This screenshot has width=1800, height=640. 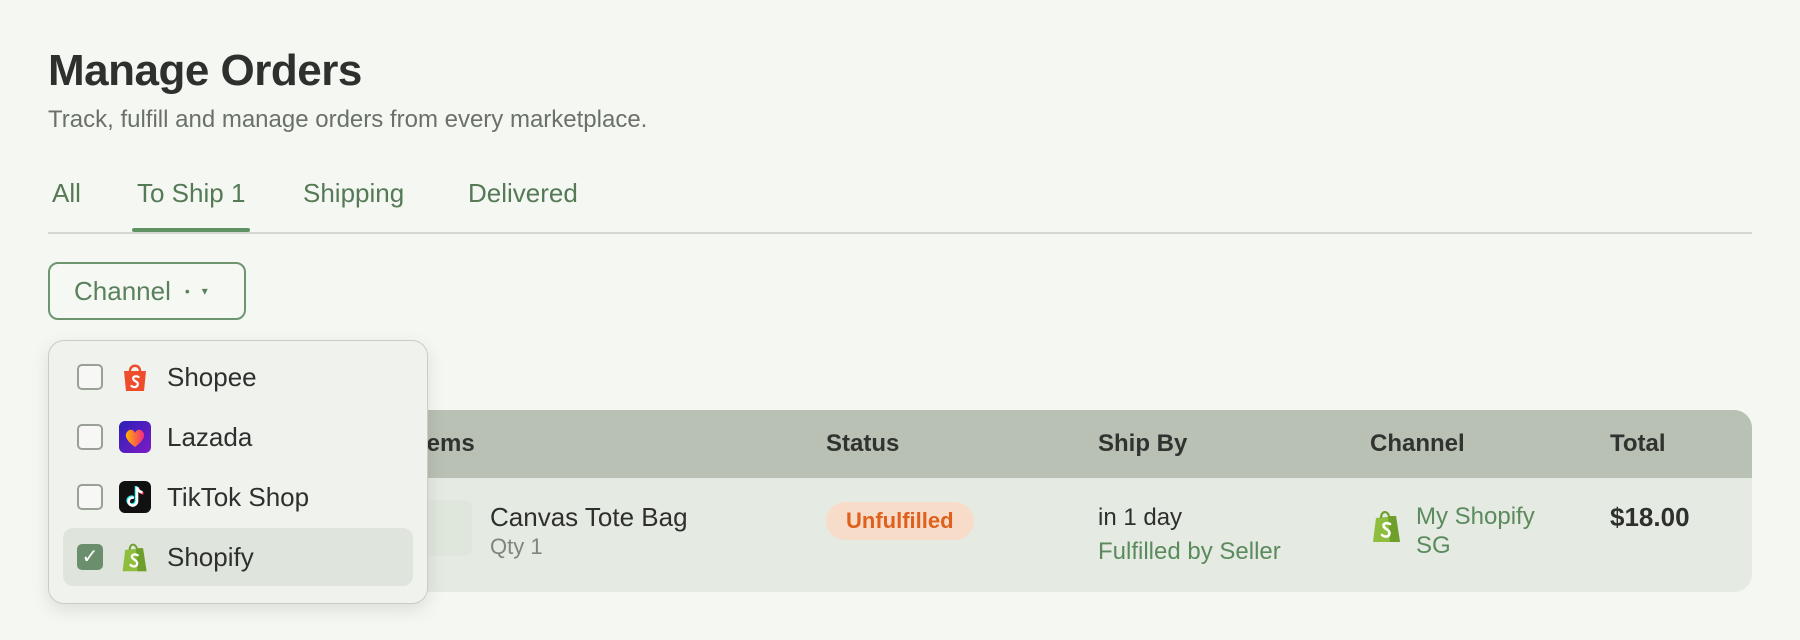 I want to click on shopee-icon, so click(x=135, y=377).